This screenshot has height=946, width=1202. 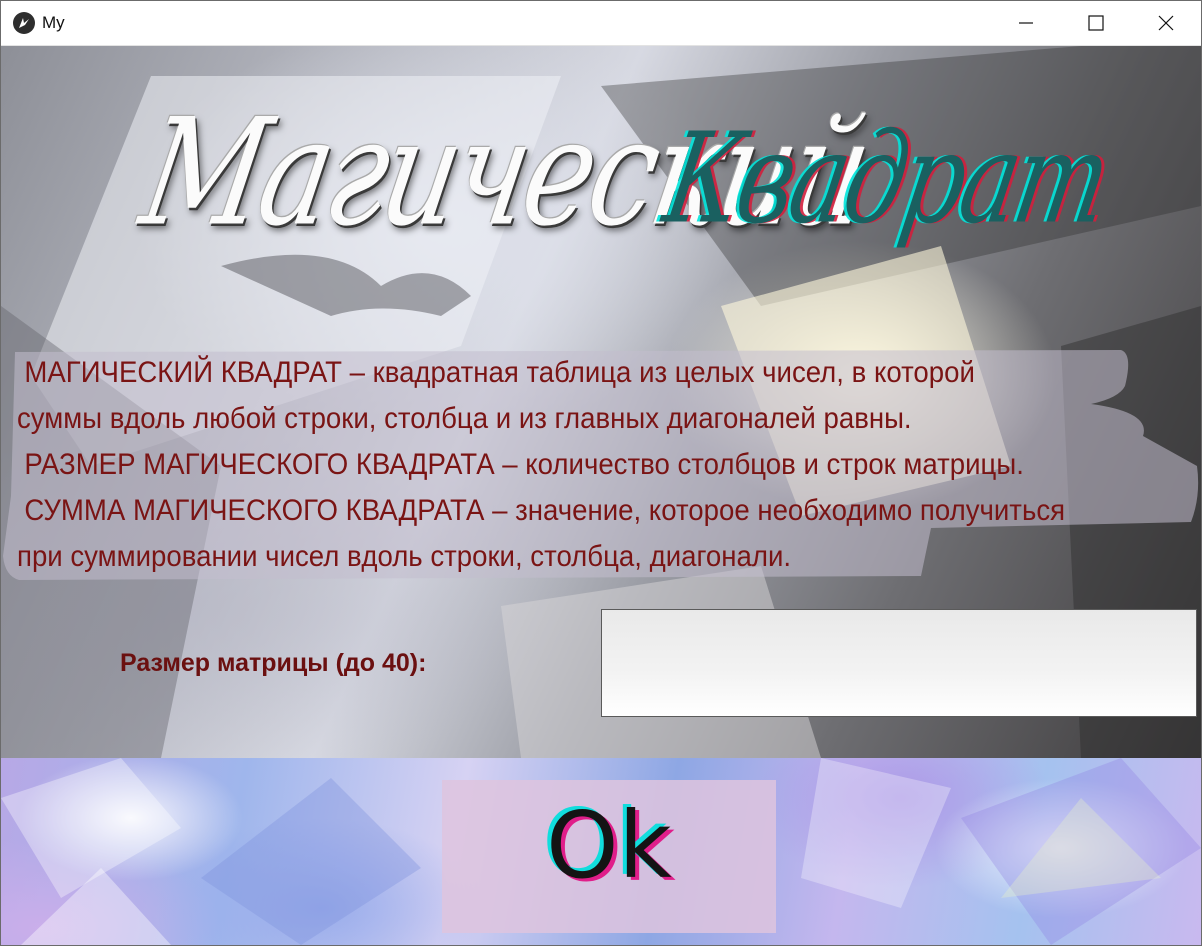 What do you see at coordinates (601, 23) in the screenshot?
I see `title-bar: My` at bounding box center [601, 23].